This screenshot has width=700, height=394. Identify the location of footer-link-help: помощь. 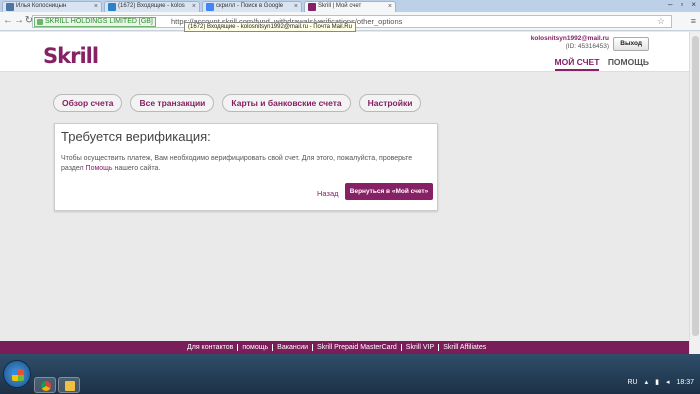
(256, 347).